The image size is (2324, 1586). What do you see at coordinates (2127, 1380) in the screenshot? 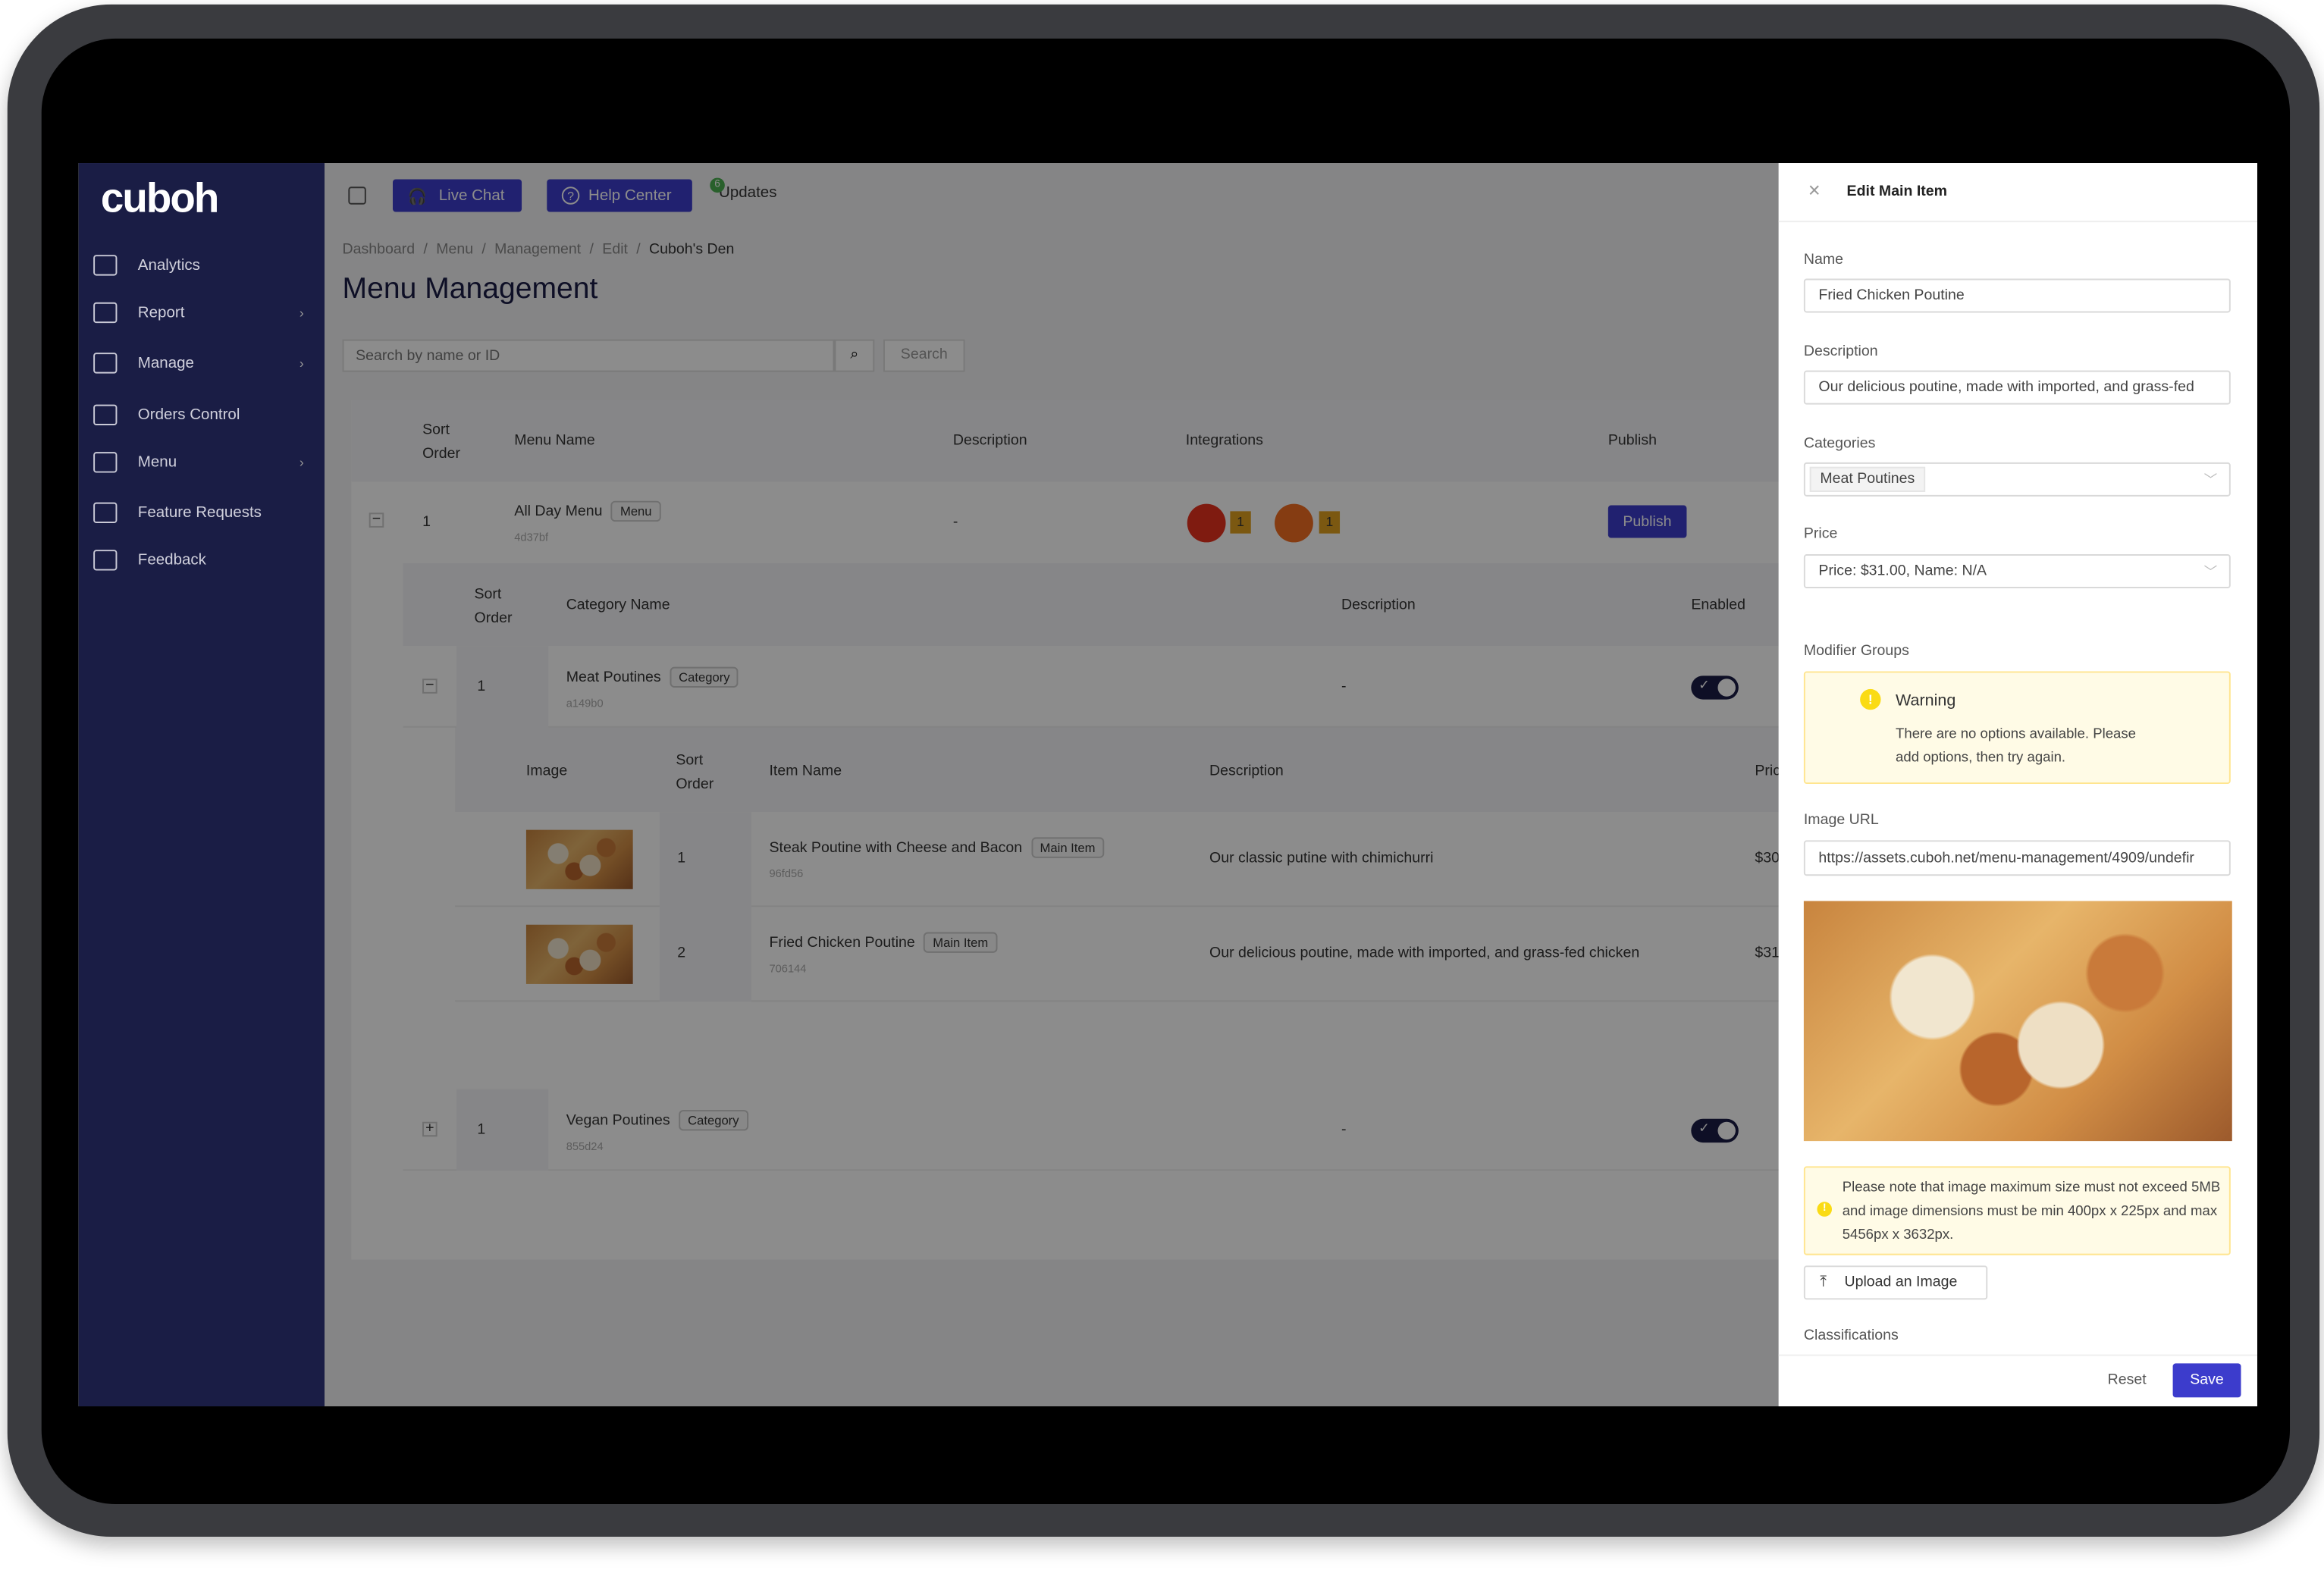
I see `reset-button: Reset` at bounding box center [2127, 1380].